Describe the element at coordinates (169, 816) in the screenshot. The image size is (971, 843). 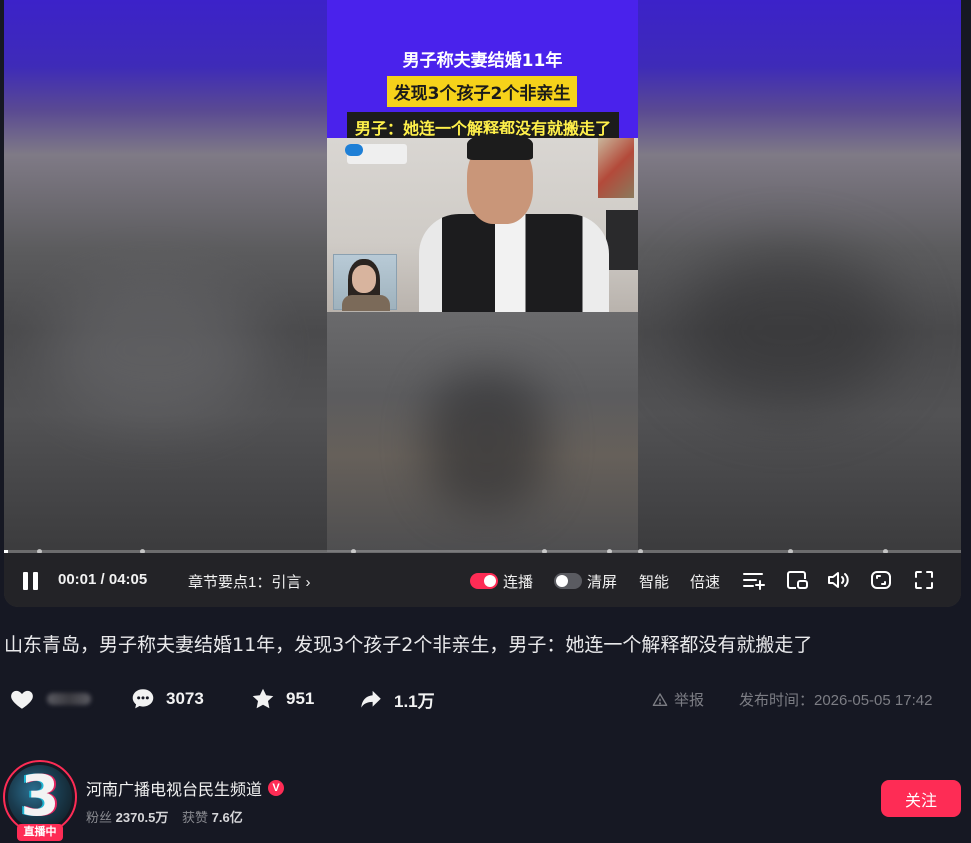
I see `author-stats: 粉丝 2370.5万 获赞 7.6亿` at that location.